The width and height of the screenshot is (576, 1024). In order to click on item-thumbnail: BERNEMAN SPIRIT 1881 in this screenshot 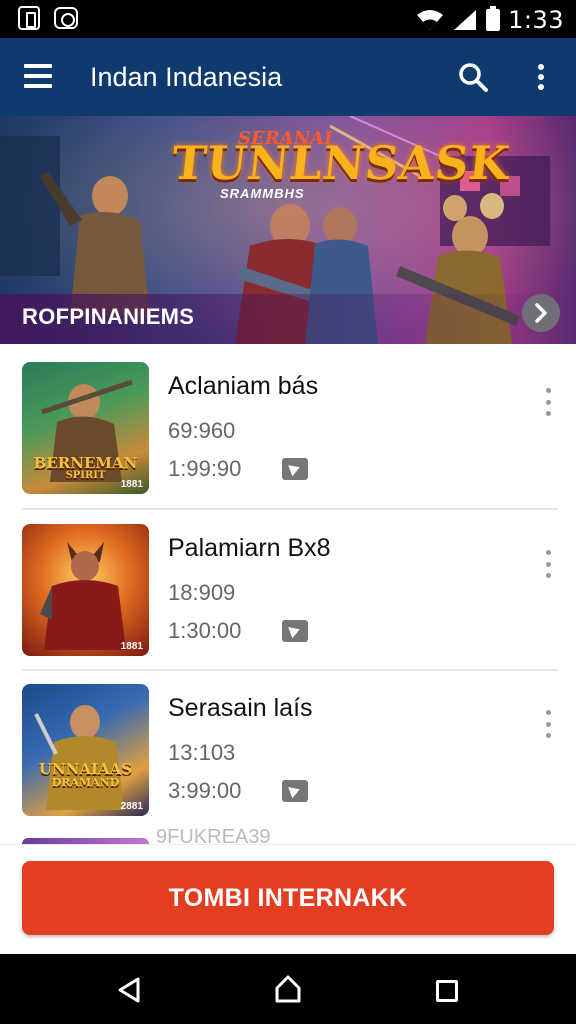, I will do `click(85, 428)`.